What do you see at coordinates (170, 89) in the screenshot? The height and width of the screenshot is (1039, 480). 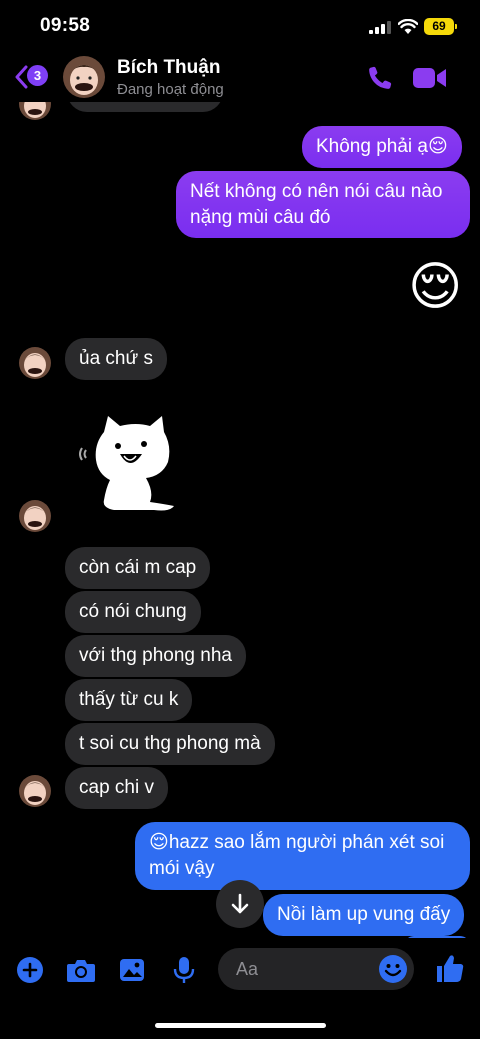 I see `presence-status: Đang hoạt động` at bounding box center [170, 89].